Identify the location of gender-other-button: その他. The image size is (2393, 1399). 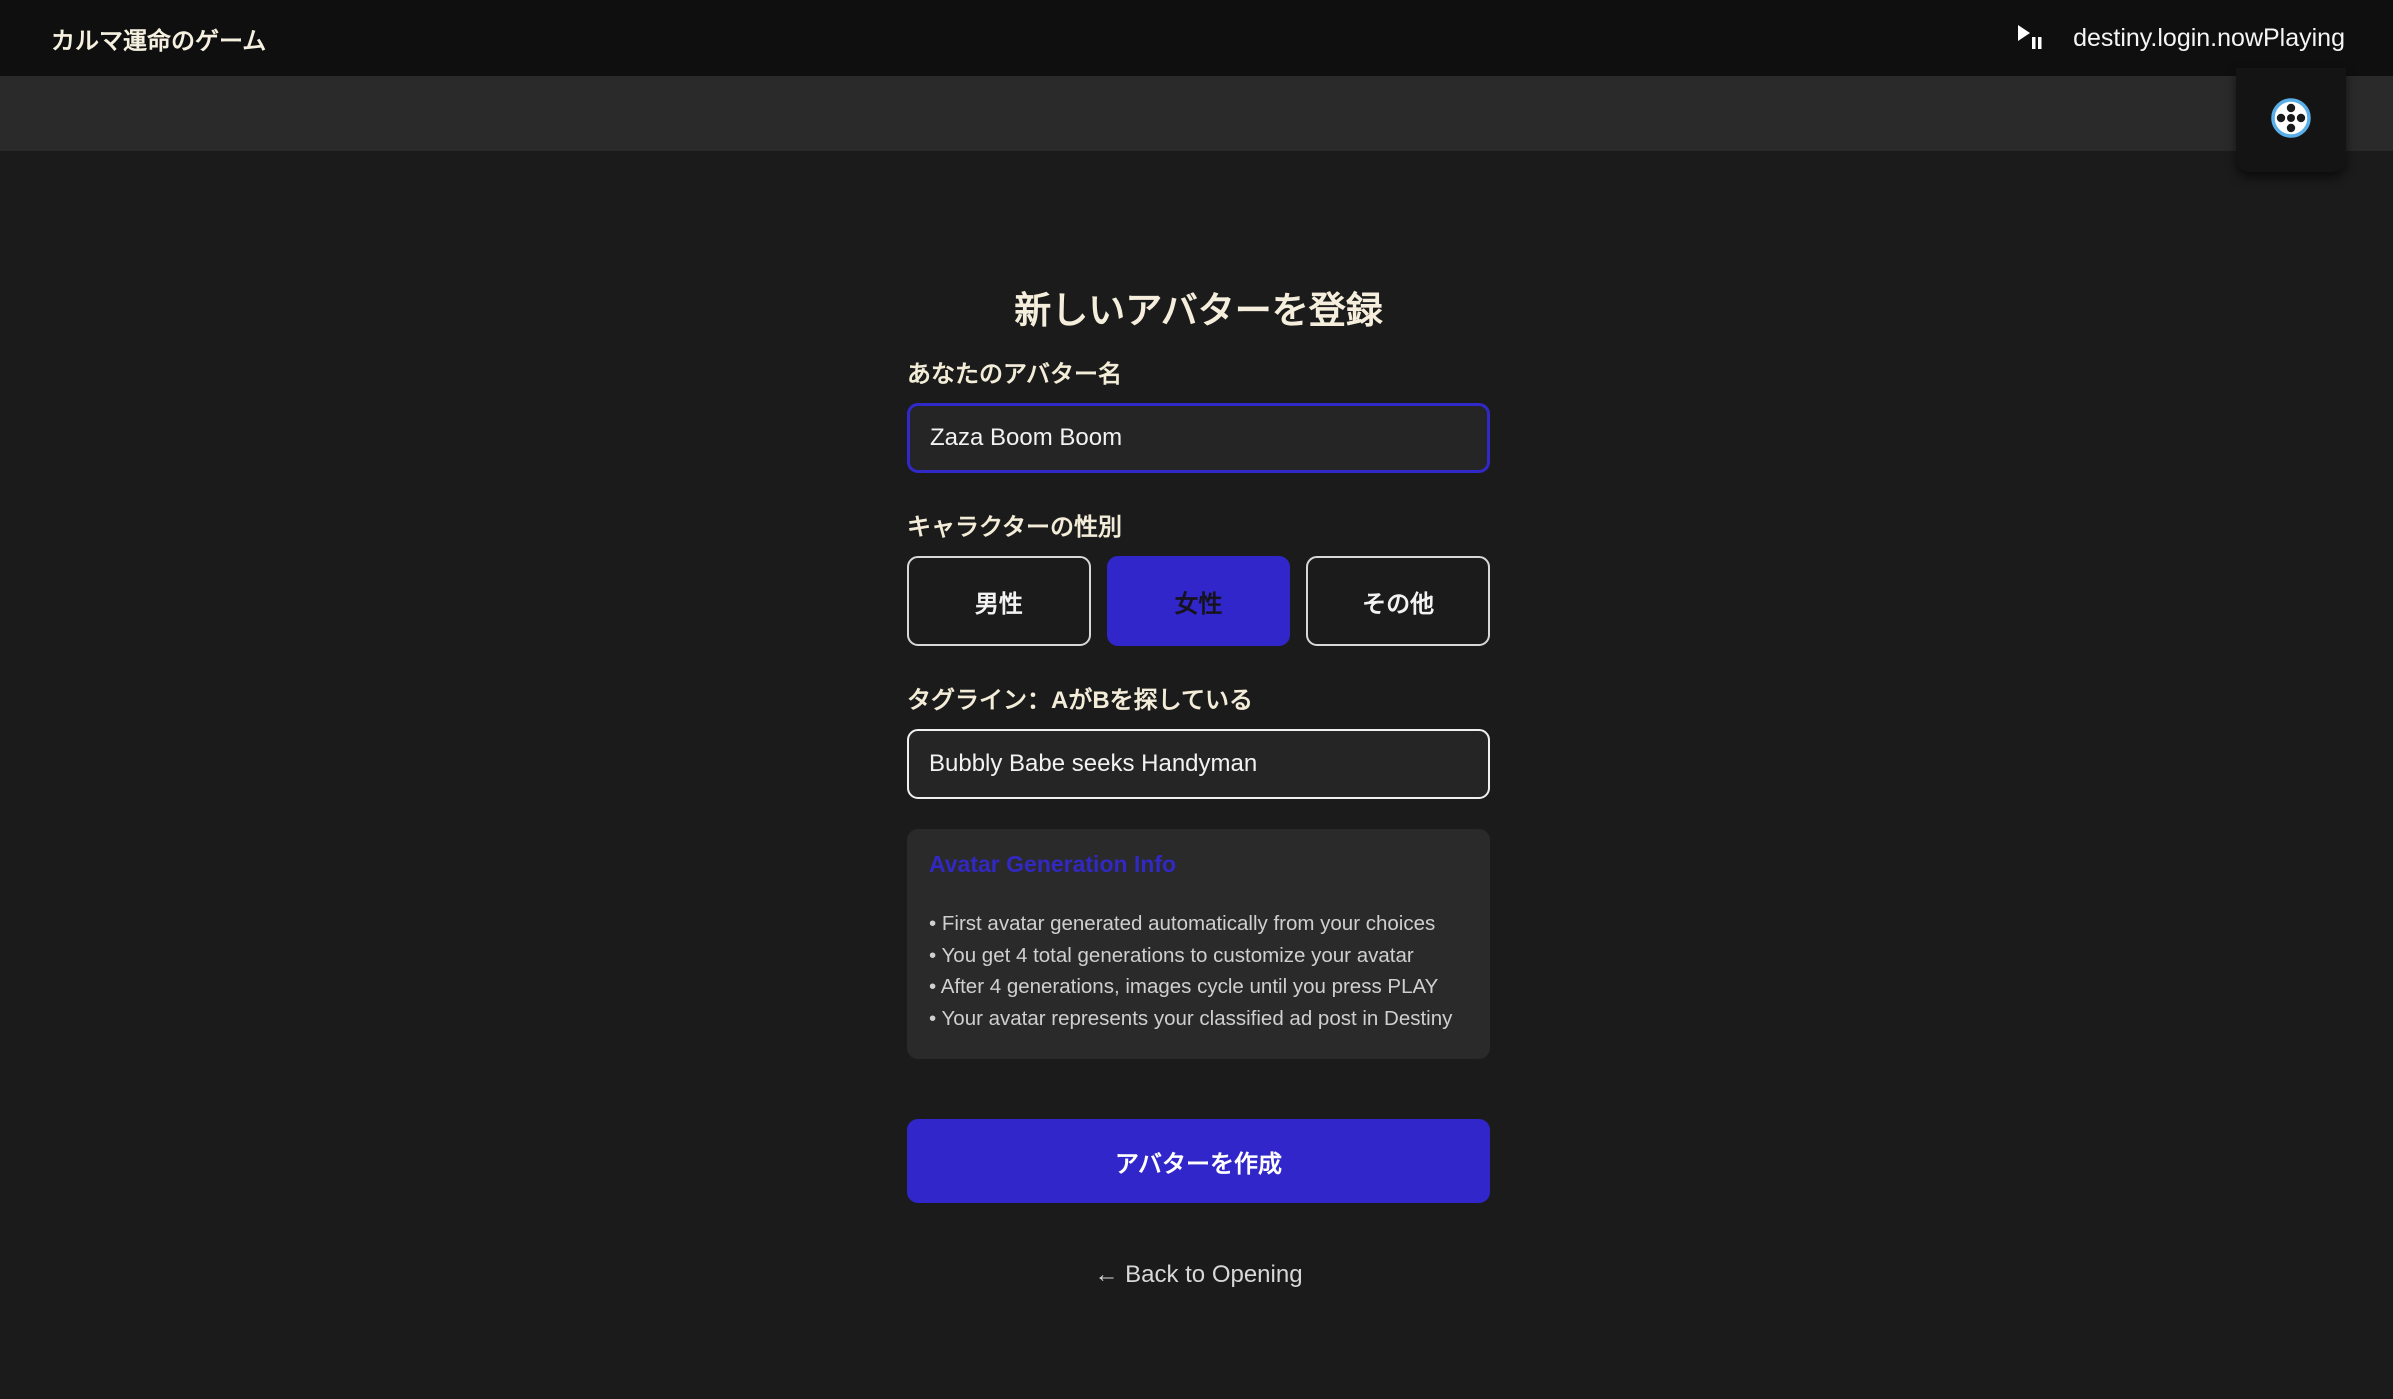
(1398, 601).